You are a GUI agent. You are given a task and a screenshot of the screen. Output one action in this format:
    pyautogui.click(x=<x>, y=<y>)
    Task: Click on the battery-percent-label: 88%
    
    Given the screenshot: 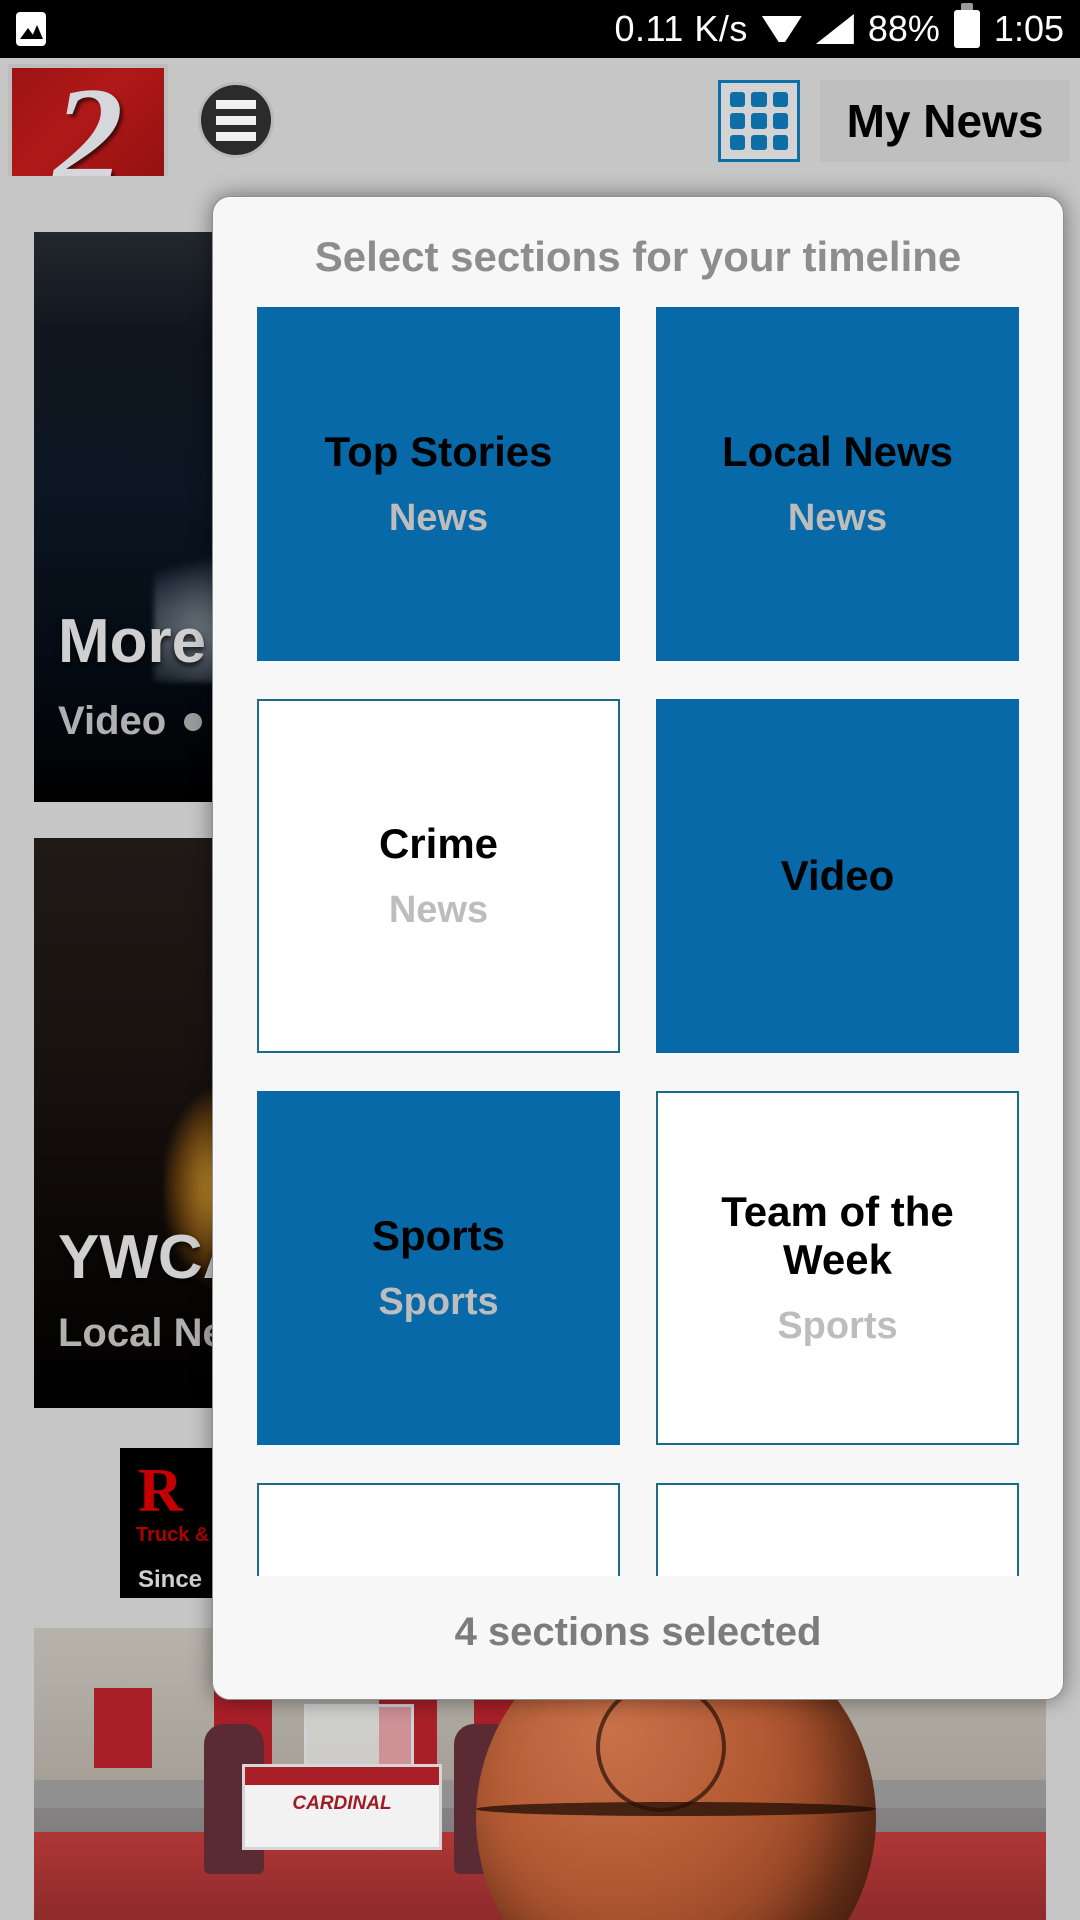 What is the action you would take?
    pyautogui.click(x=903, y=28)
    